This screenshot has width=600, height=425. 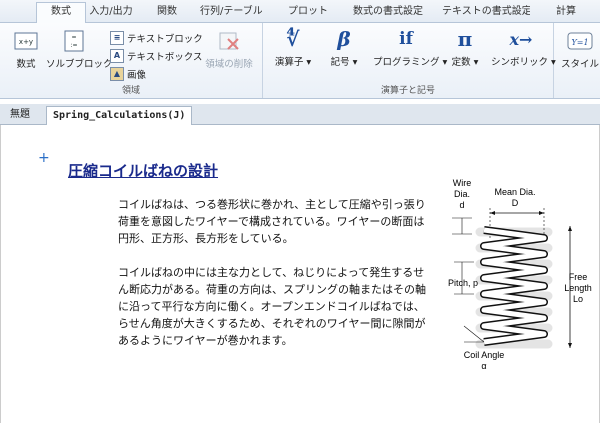 I want to click on symbols-label: 記号, so click(x=340, y=62).